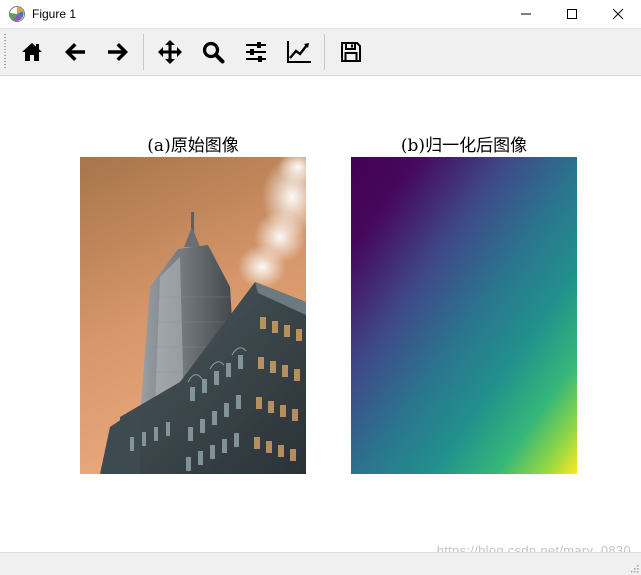 This screenshot has height=575, width=641. I want to click on home-button, so click(31, 52).